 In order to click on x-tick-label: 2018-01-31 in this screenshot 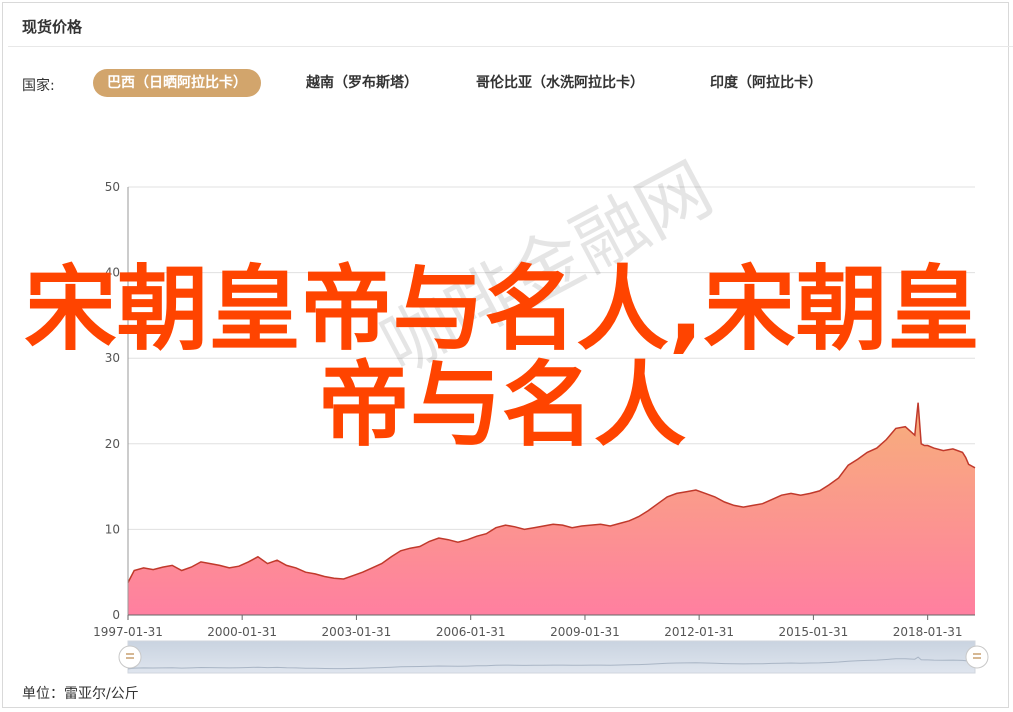, I will do `click(928, 632)`.